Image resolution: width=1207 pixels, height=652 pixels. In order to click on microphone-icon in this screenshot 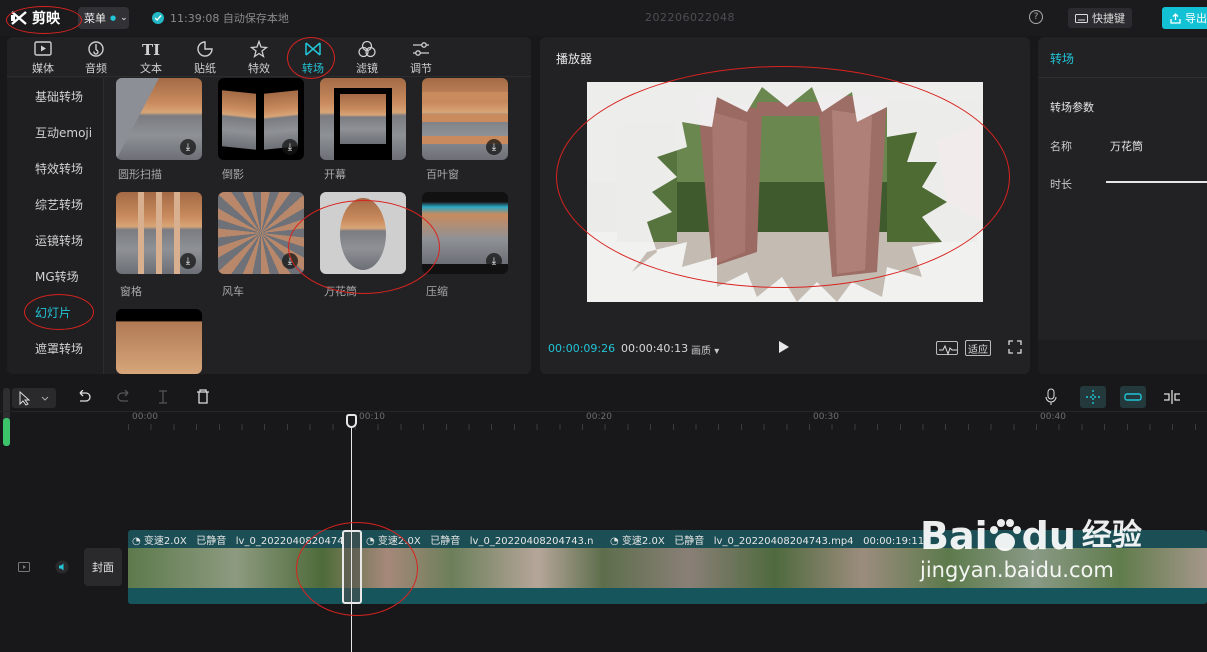, I will do `click(1051, 397)`.